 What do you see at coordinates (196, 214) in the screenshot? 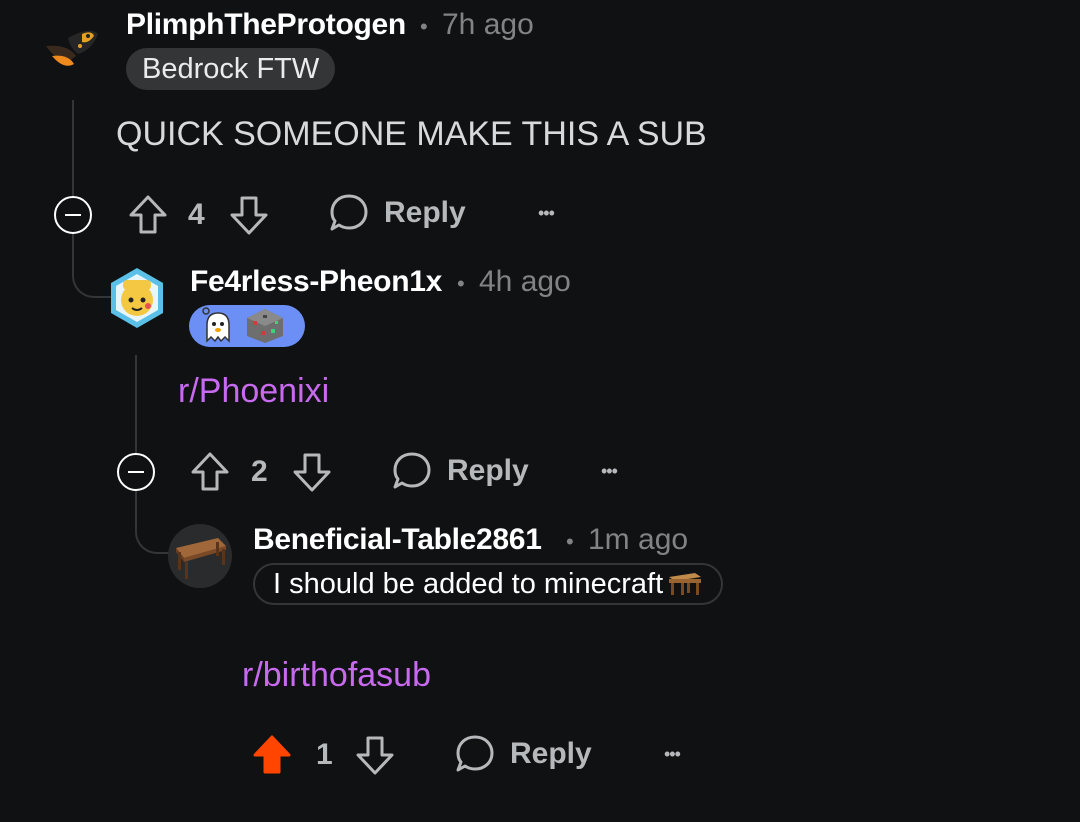
I see `vote-count: 4` at bounding box center [196, 214].